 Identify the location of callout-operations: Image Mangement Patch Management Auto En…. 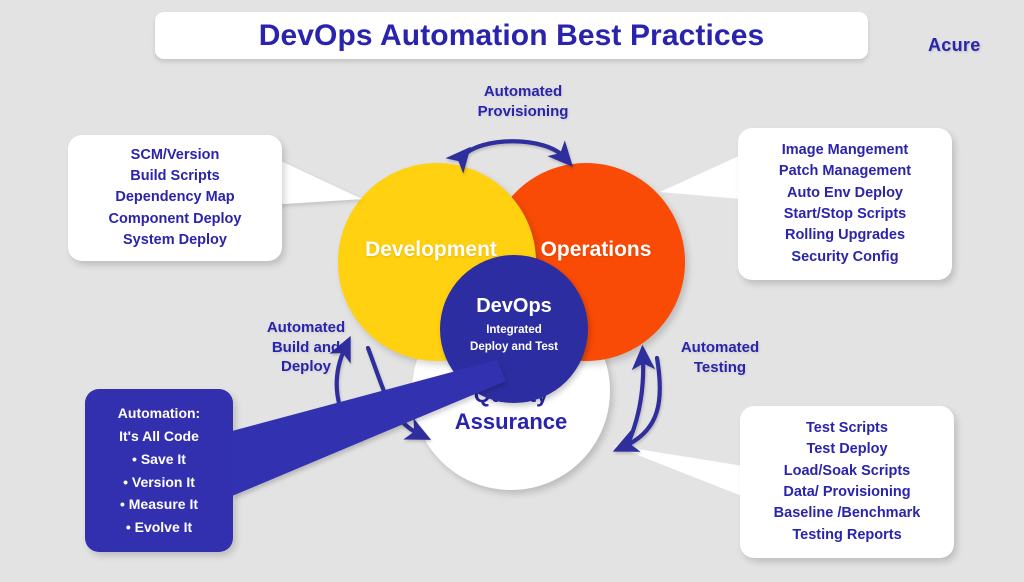
(845, 204).